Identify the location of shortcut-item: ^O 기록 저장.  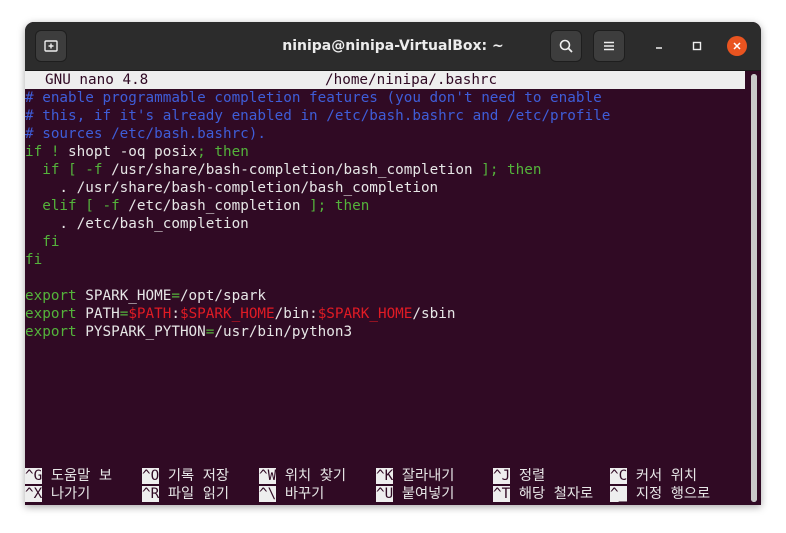
(185, 476).